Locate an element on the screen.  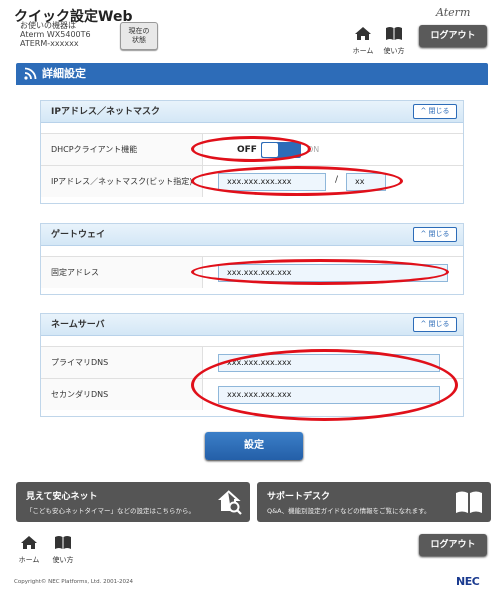
gateway-row: 固定アドレス xxx.xxx.xxx.xxx is located at coordinates (252, 272).